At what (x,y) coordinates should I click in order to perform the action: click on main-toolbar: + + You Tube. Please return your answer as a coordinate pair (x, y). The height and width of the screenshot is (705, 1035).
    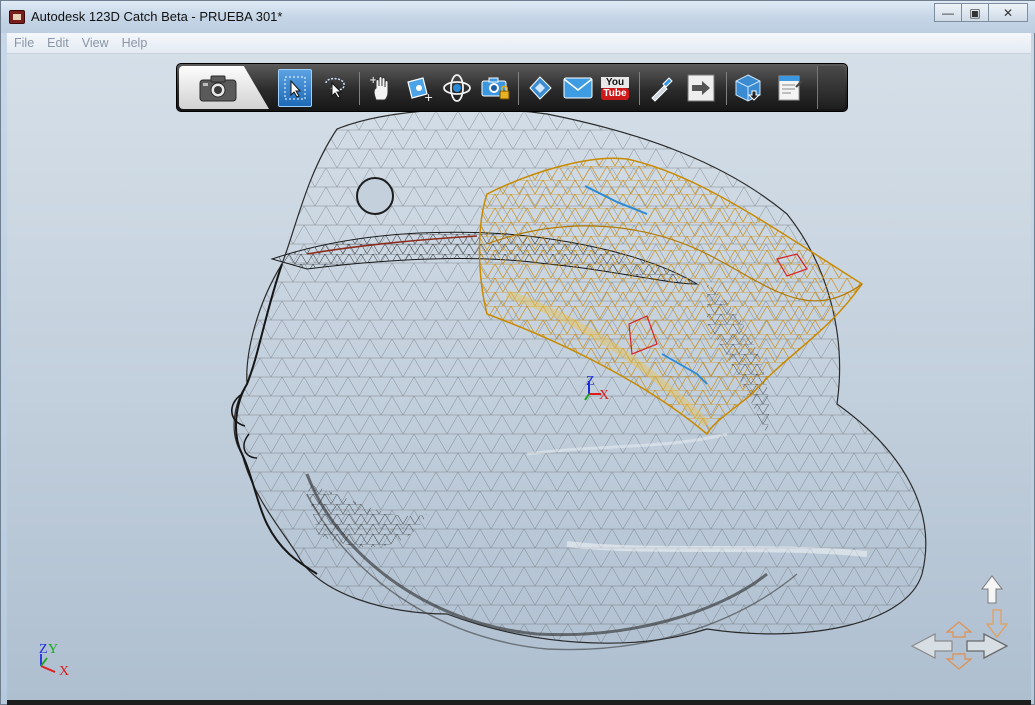
    Looking at the image, I should click on (512, 87).